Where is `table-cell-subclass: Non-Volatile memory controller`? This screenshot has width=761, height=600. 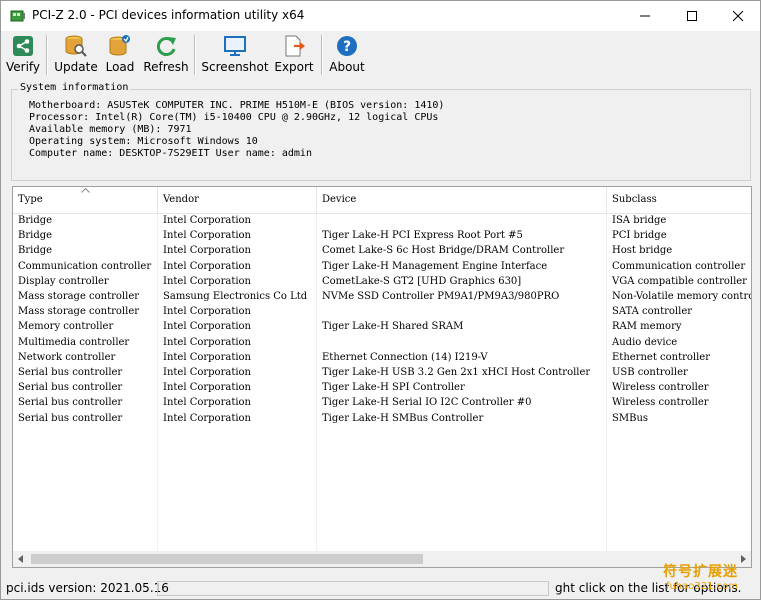
table-cell-subclass: Non-Volatile memory controller is located at coordinates (681, 296).